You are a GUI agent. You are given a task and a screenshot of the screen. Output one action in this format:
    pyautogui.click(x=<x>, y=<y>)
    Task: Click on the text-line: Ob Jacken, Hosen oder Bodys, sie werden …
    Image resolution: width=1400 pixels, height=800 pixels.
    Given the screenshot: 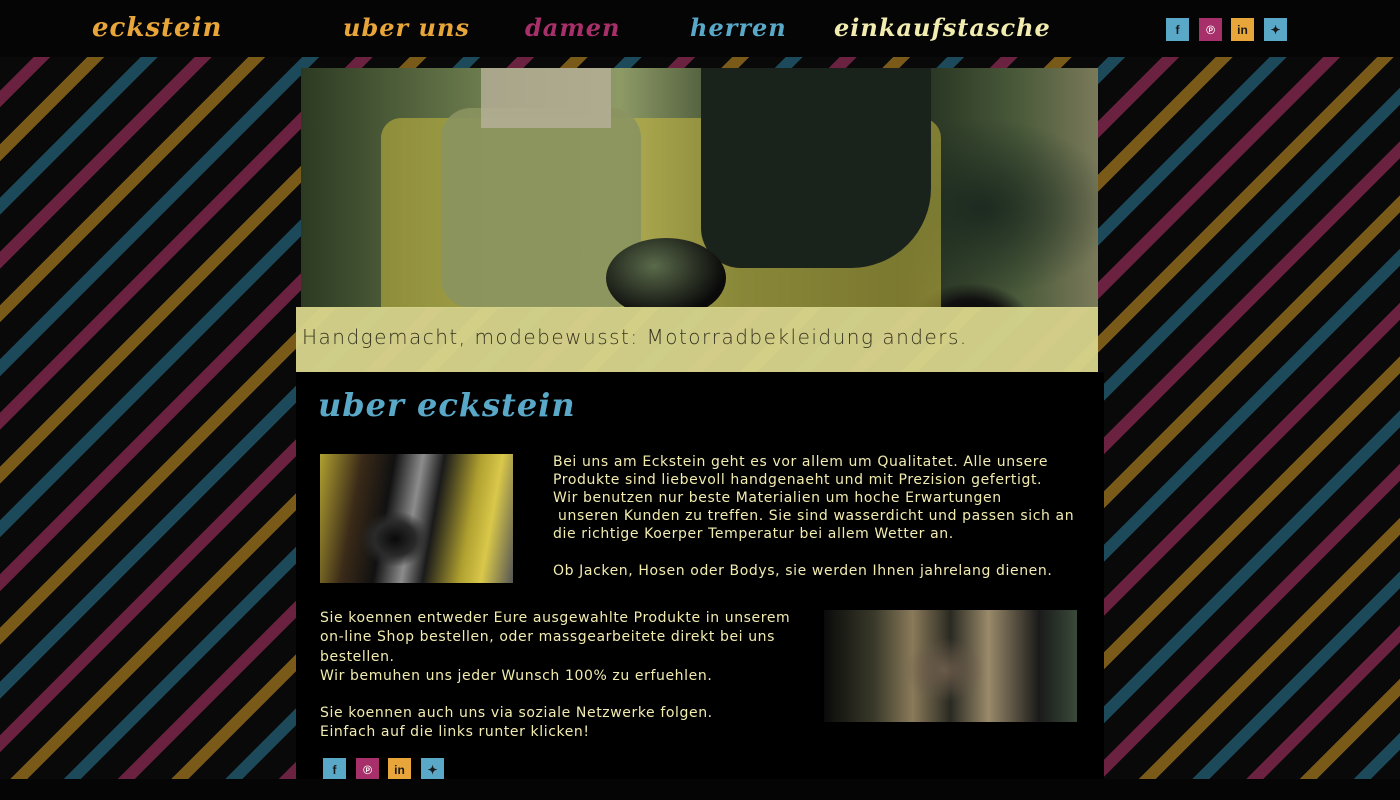 What is the action you would take?
    pyautogui.click(x=803, y=571)
    